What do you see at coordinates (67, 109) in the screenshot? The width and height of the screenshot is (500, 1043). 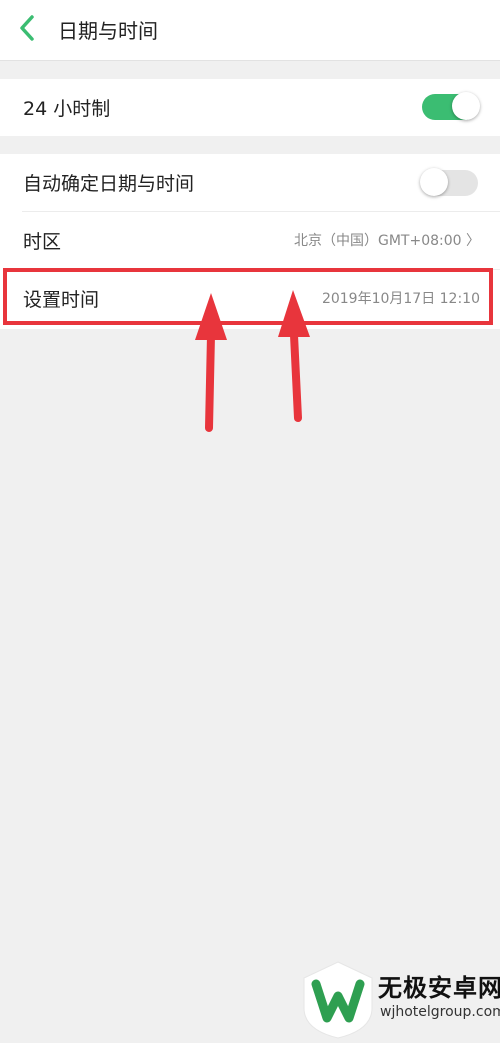 I see `hour24-label: 24 小时制` at bounding box center [67, 109].